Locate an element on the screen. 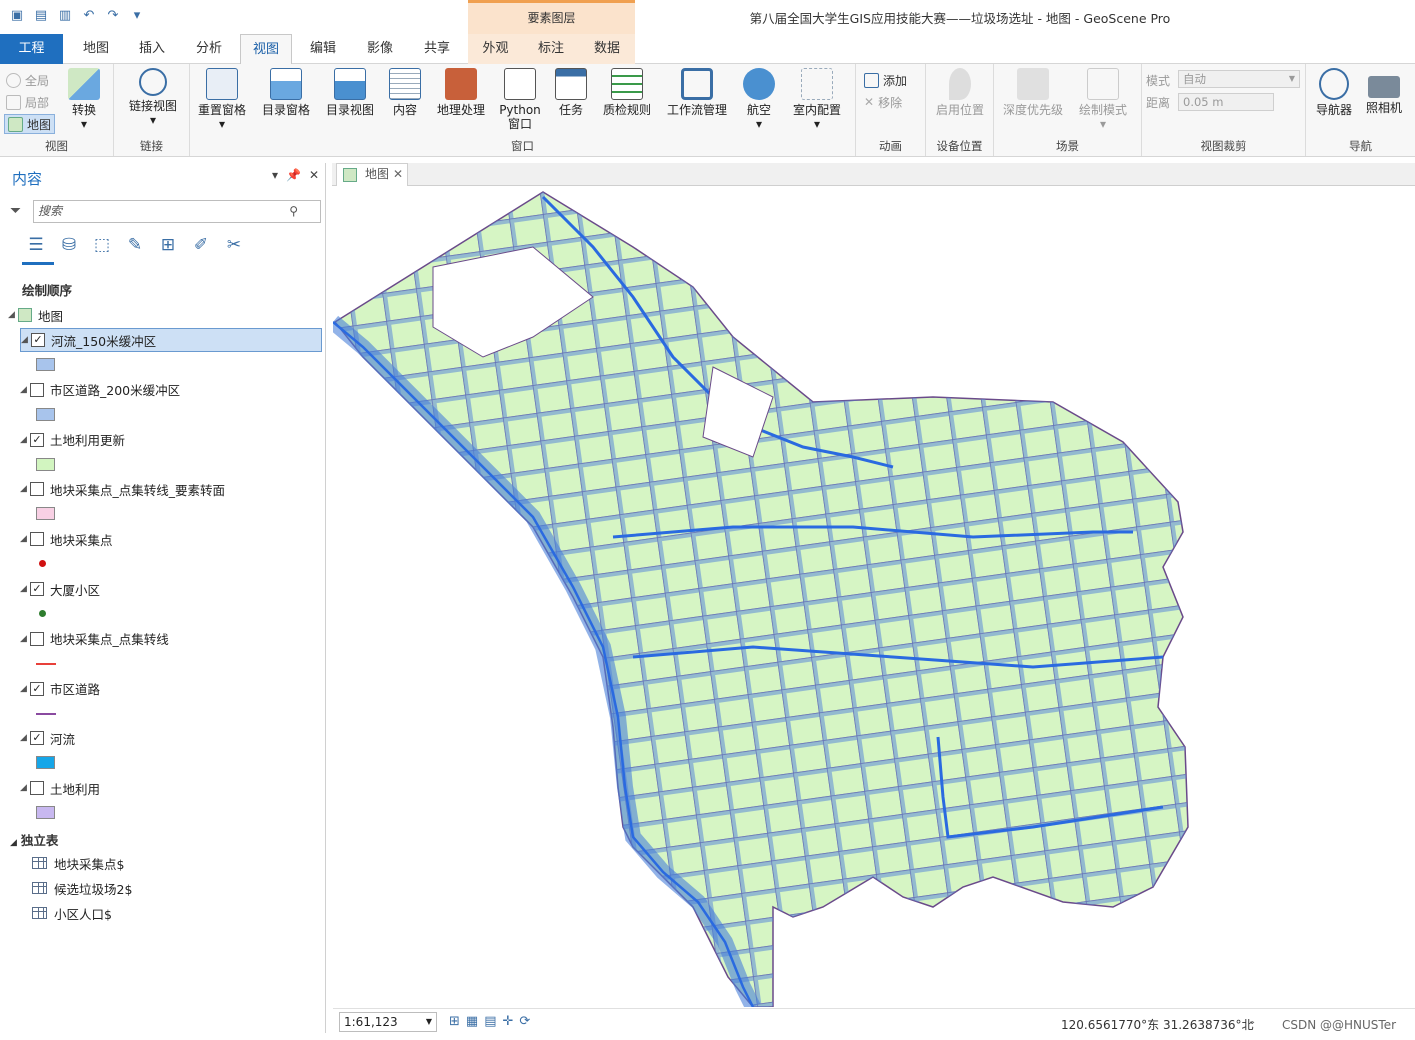 The width and height of the screenshot is (1415, 1040). tasks-button: 任务 is located at coordinates (571, 92).